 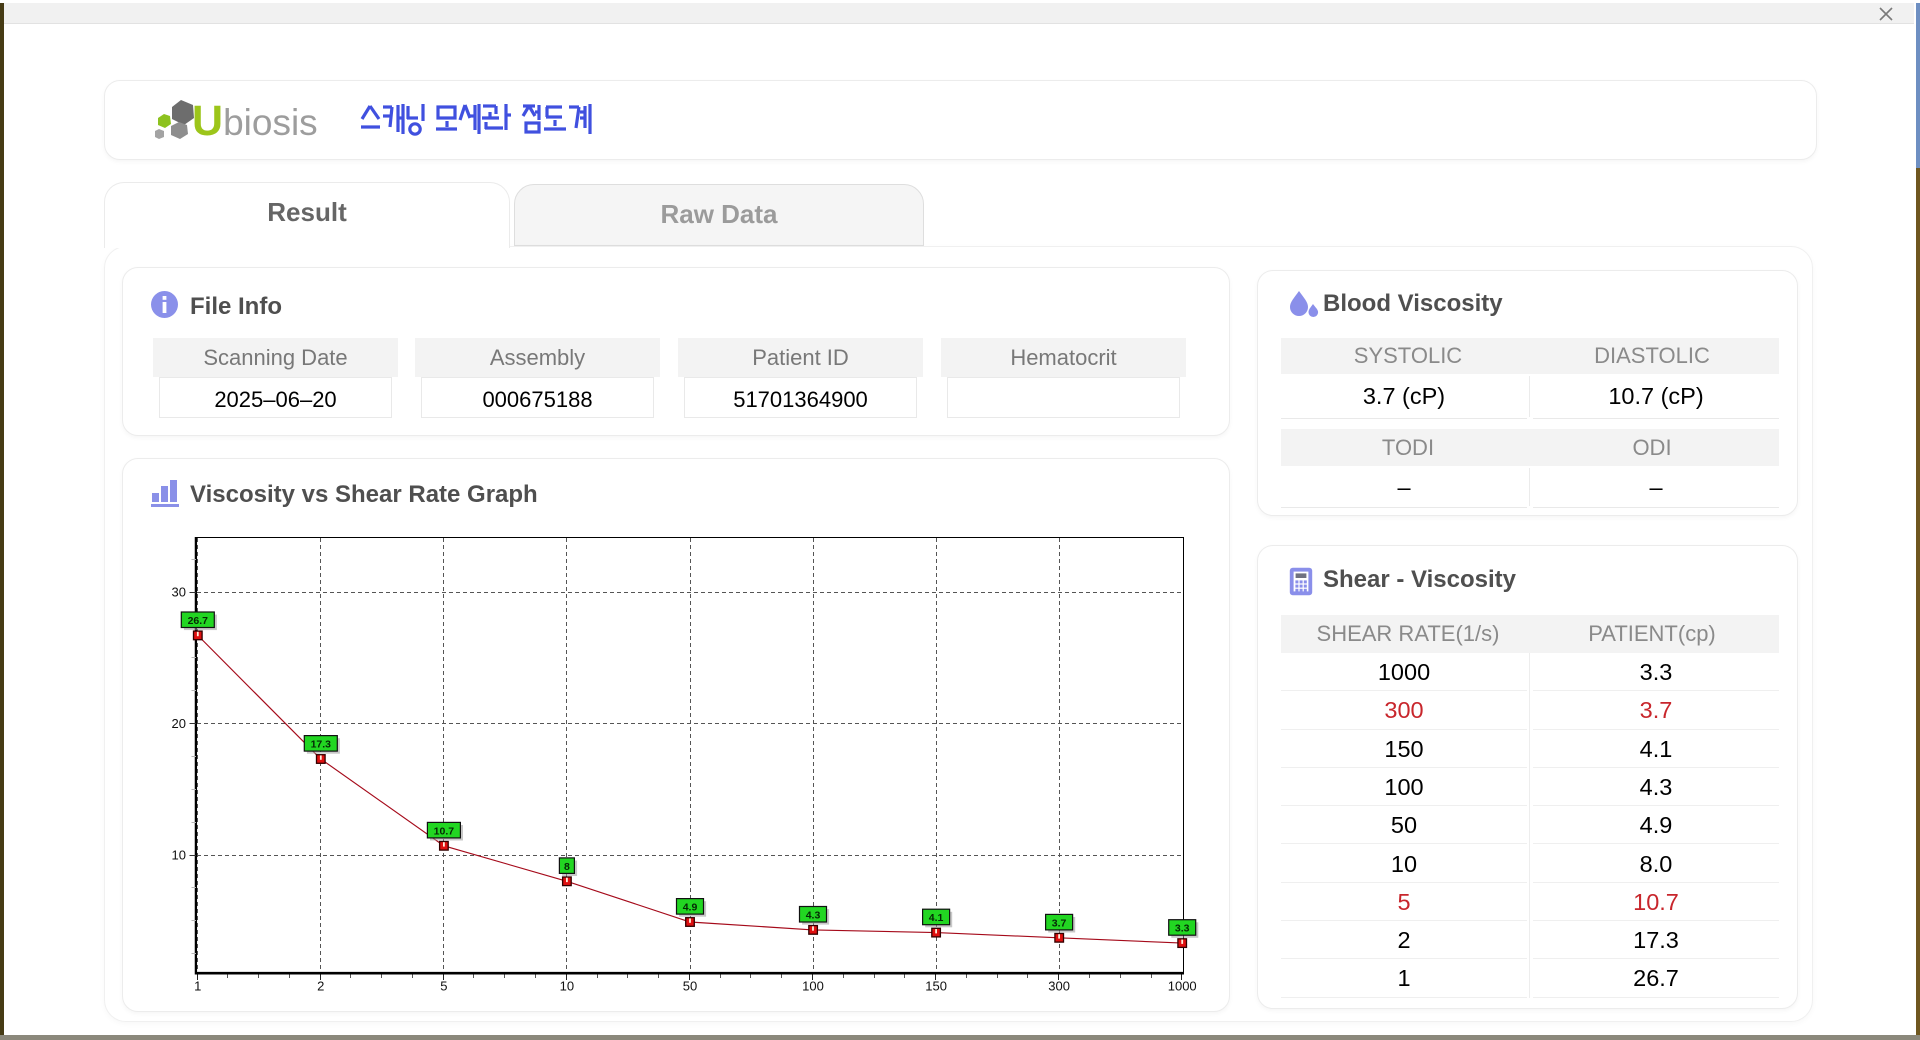 I want to click on svg-text: 26.7, so click(x=198, y=621).